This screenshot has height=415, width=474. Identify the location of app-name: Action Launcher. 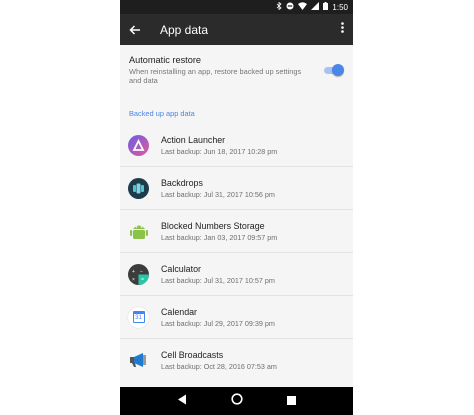
(193, 139).